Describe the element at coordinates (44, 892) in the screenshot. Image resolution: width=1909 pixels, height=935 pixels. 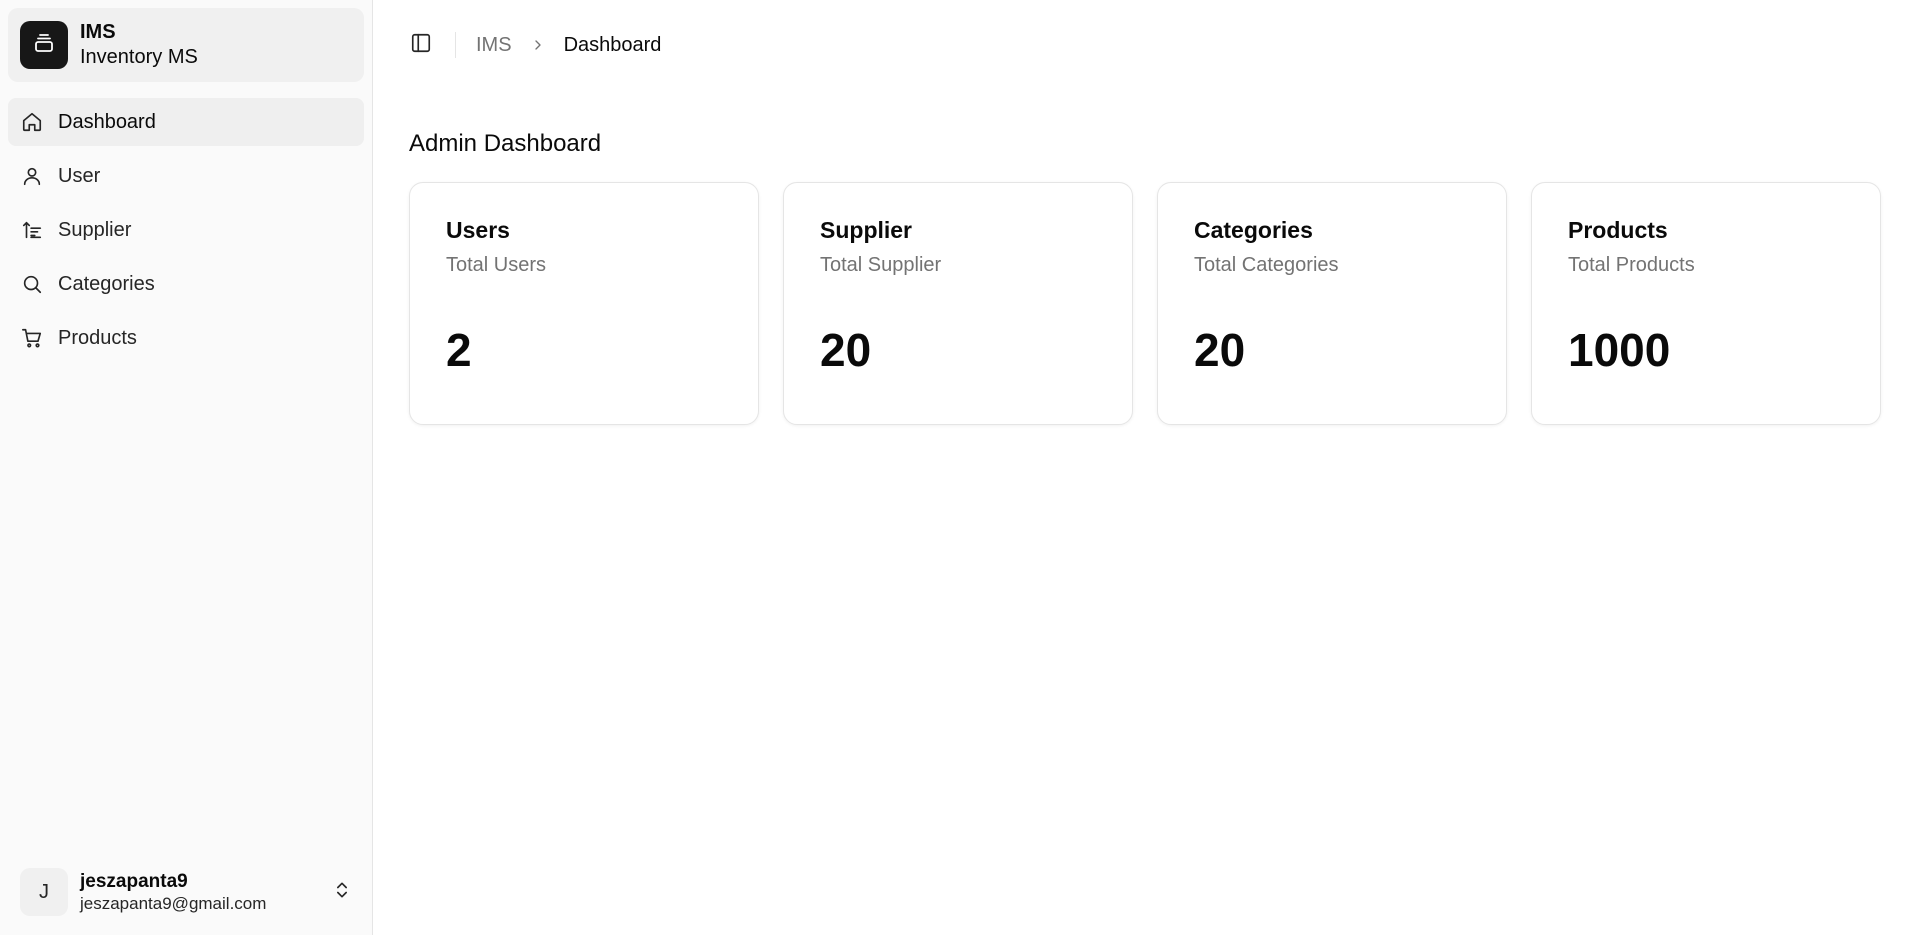
I see `avatar: J` at that location.